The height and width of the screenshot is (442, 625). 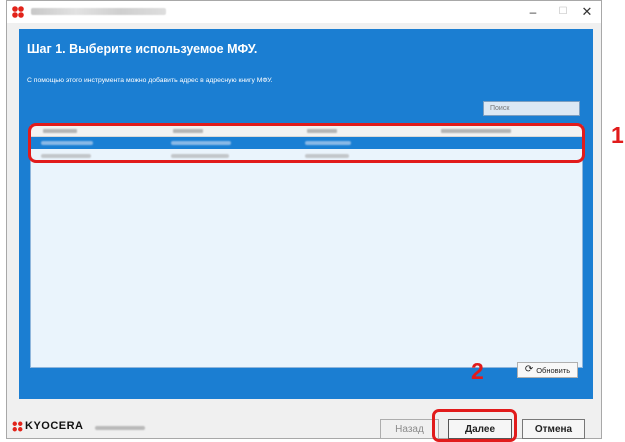 I want to click on close-button: ✕, so click(x=587, y=12).